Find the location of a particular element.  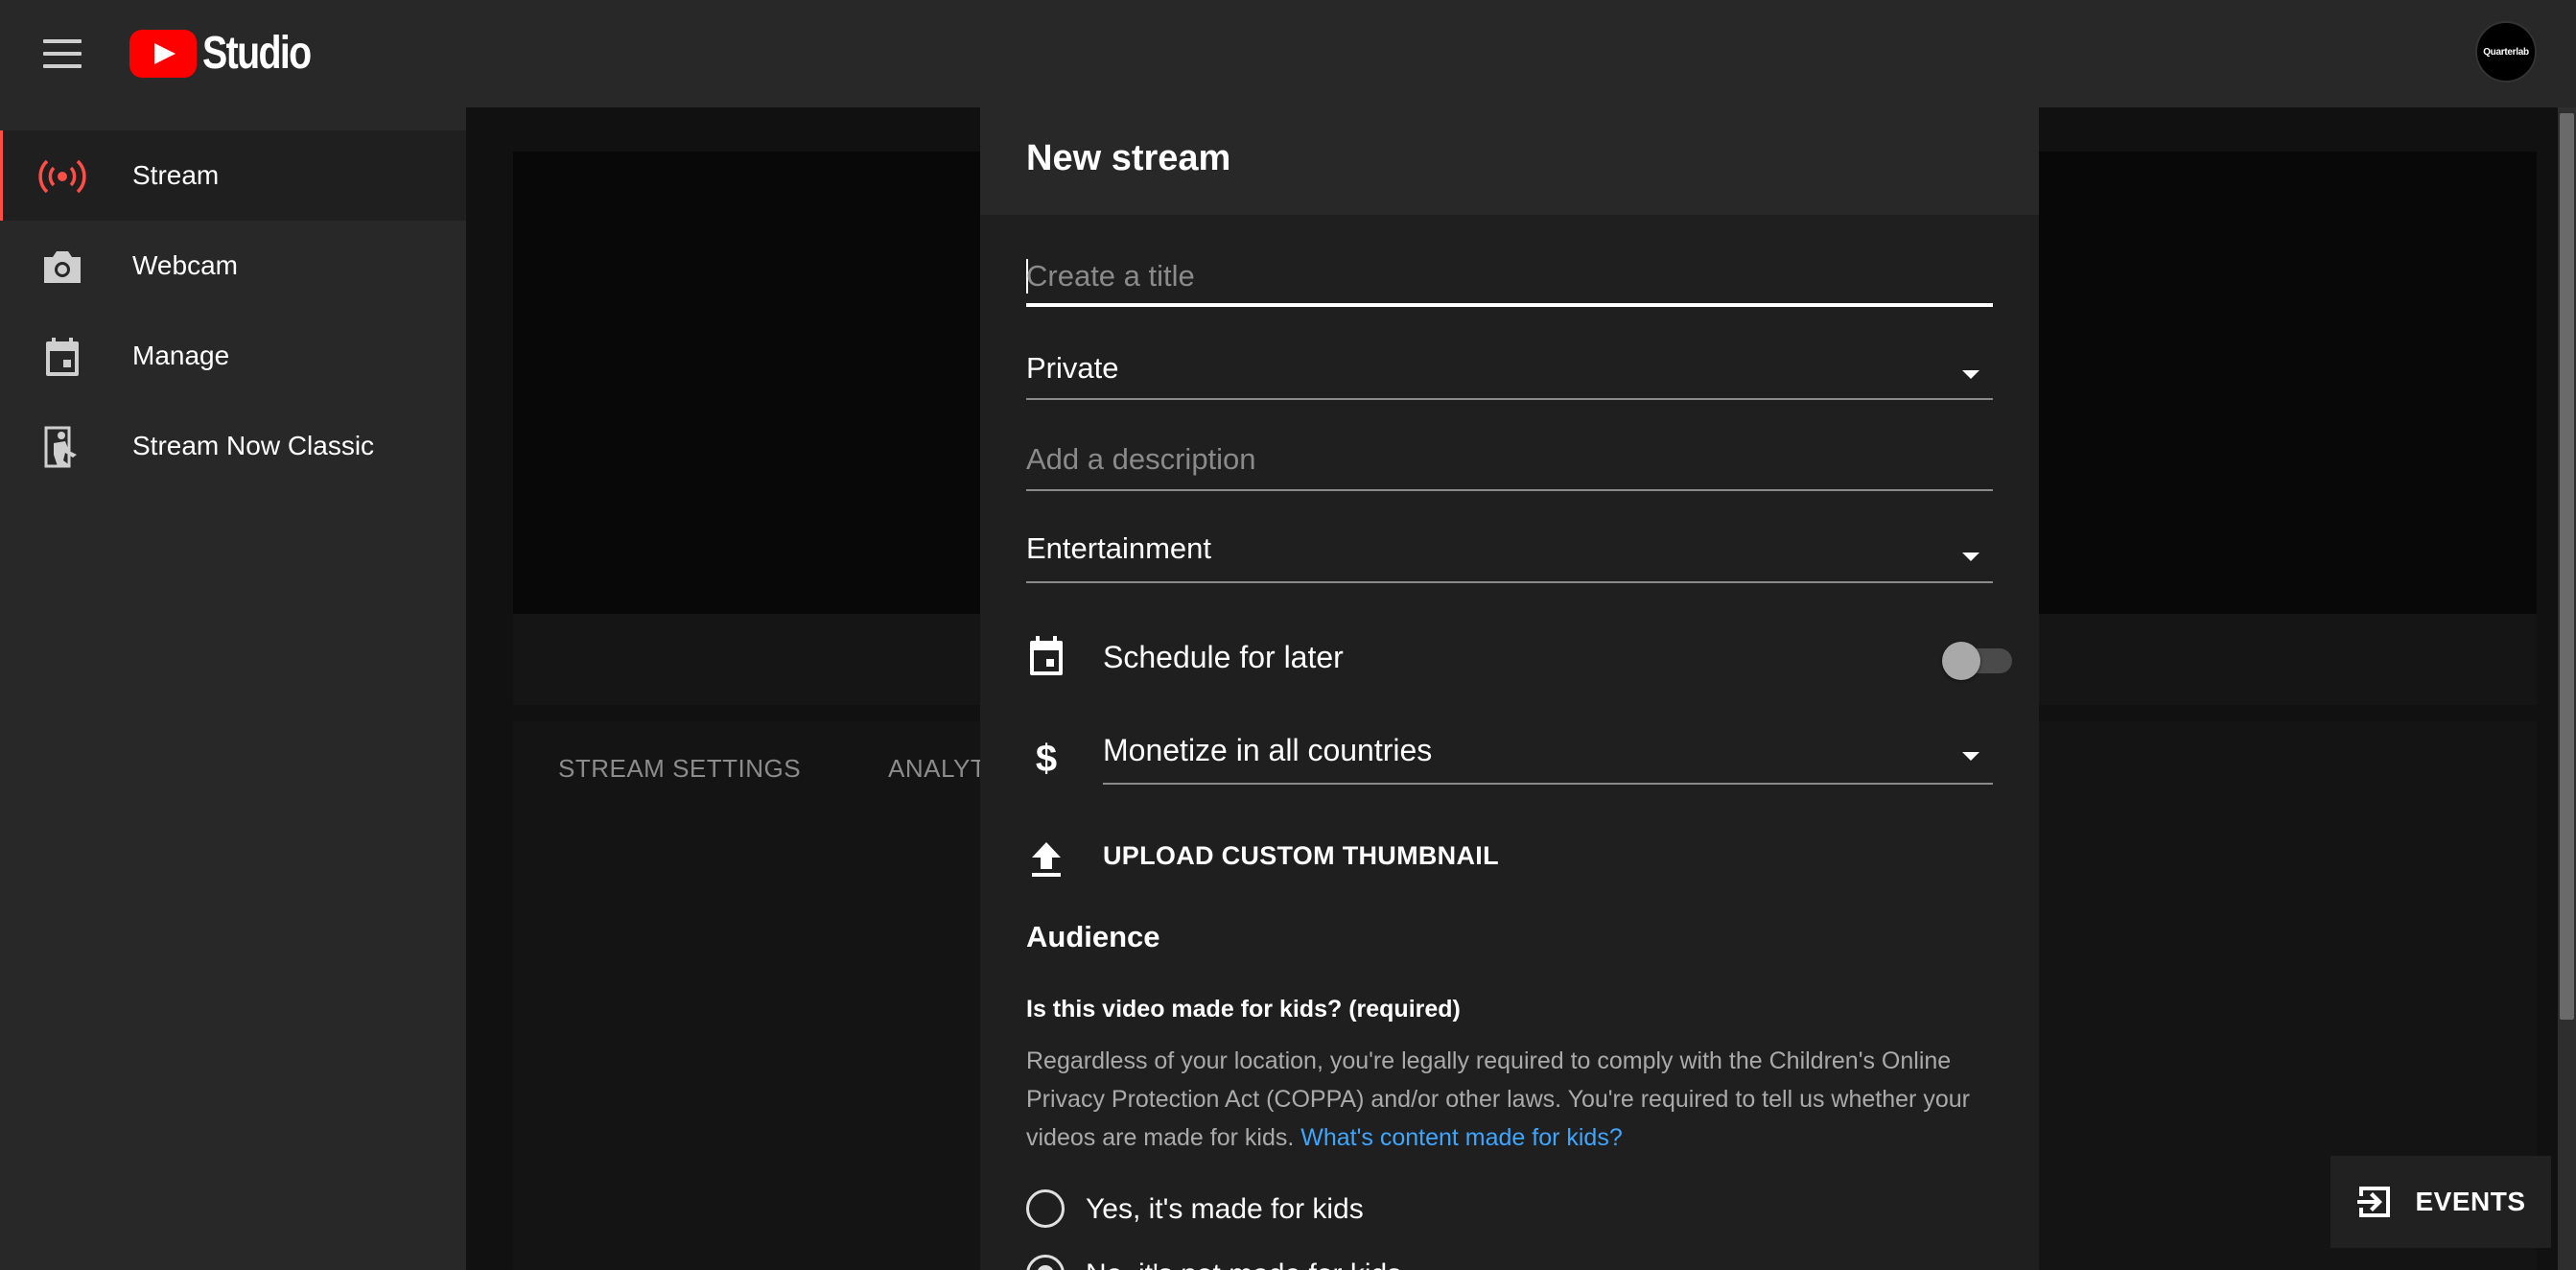

schedule-label: Schedule for later is located at coordinates (1223, 657).